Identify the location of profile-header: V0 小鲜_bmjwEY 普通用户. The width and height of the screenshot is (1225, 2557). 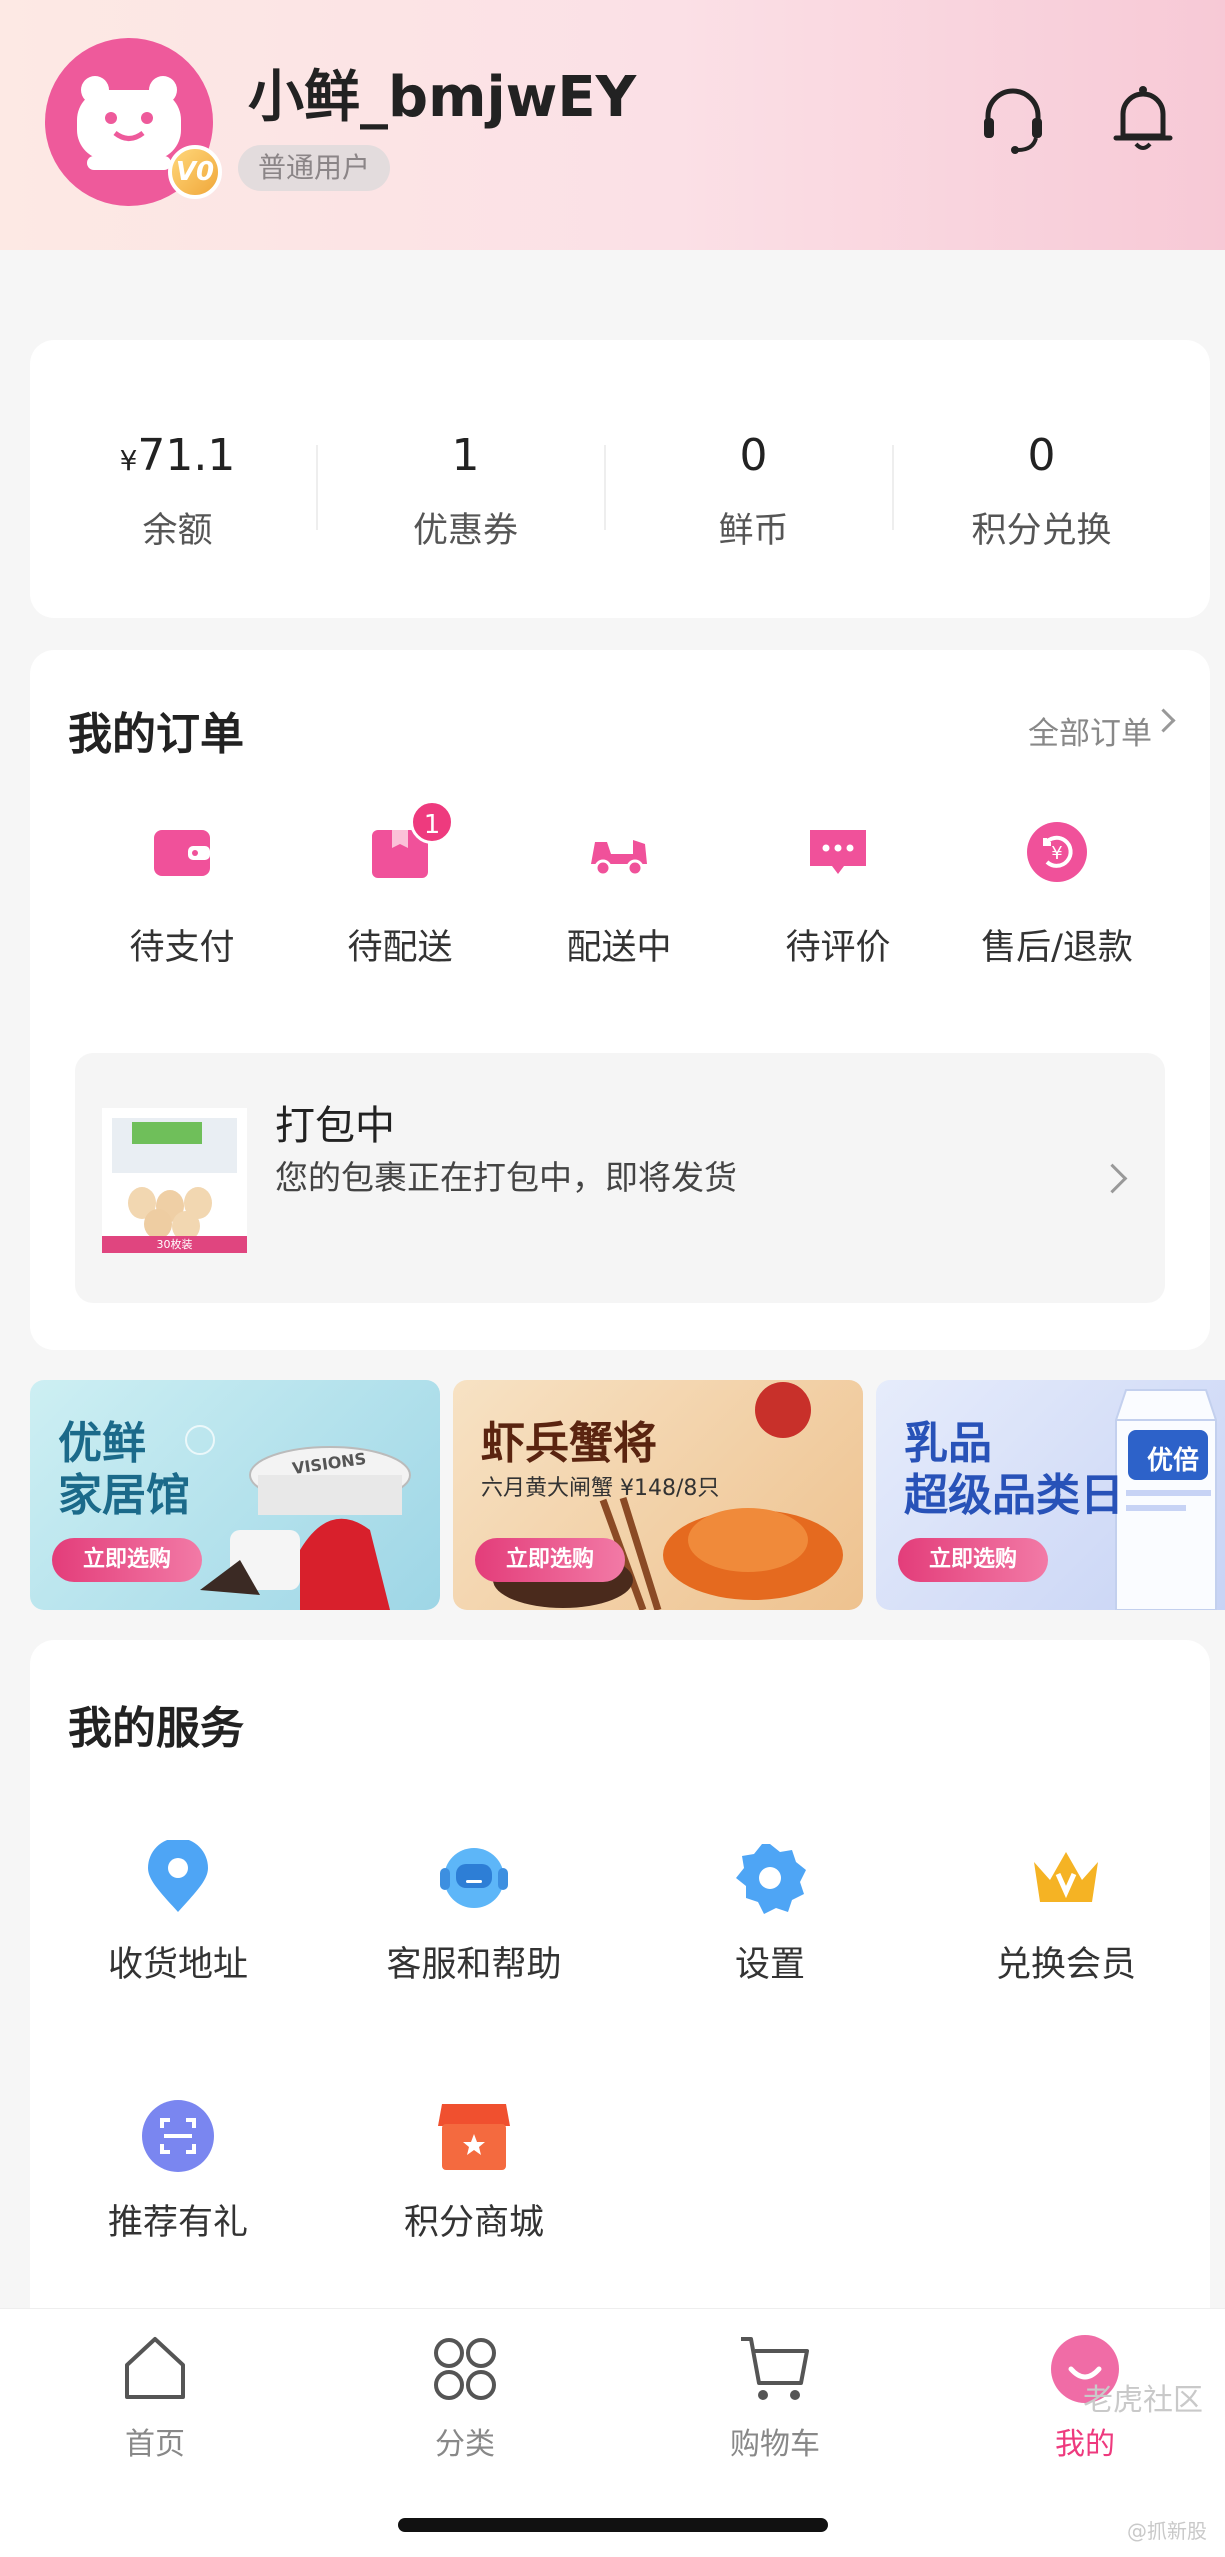
(612, 125).